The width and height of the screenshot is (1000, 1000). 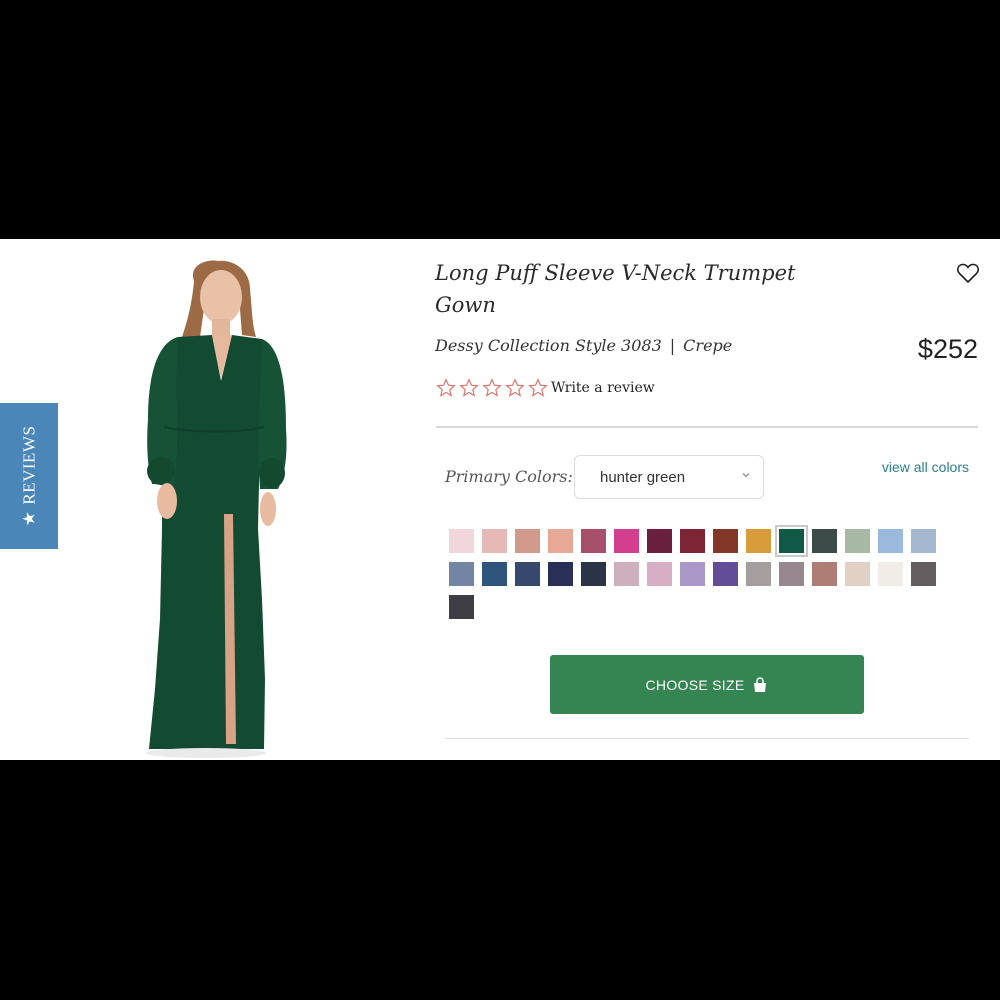 What do you see at coordinates (695, 684) in the screenshot?
I see `choose-size-label: CHOOSE SIZE` at bounding box center [695, 684].